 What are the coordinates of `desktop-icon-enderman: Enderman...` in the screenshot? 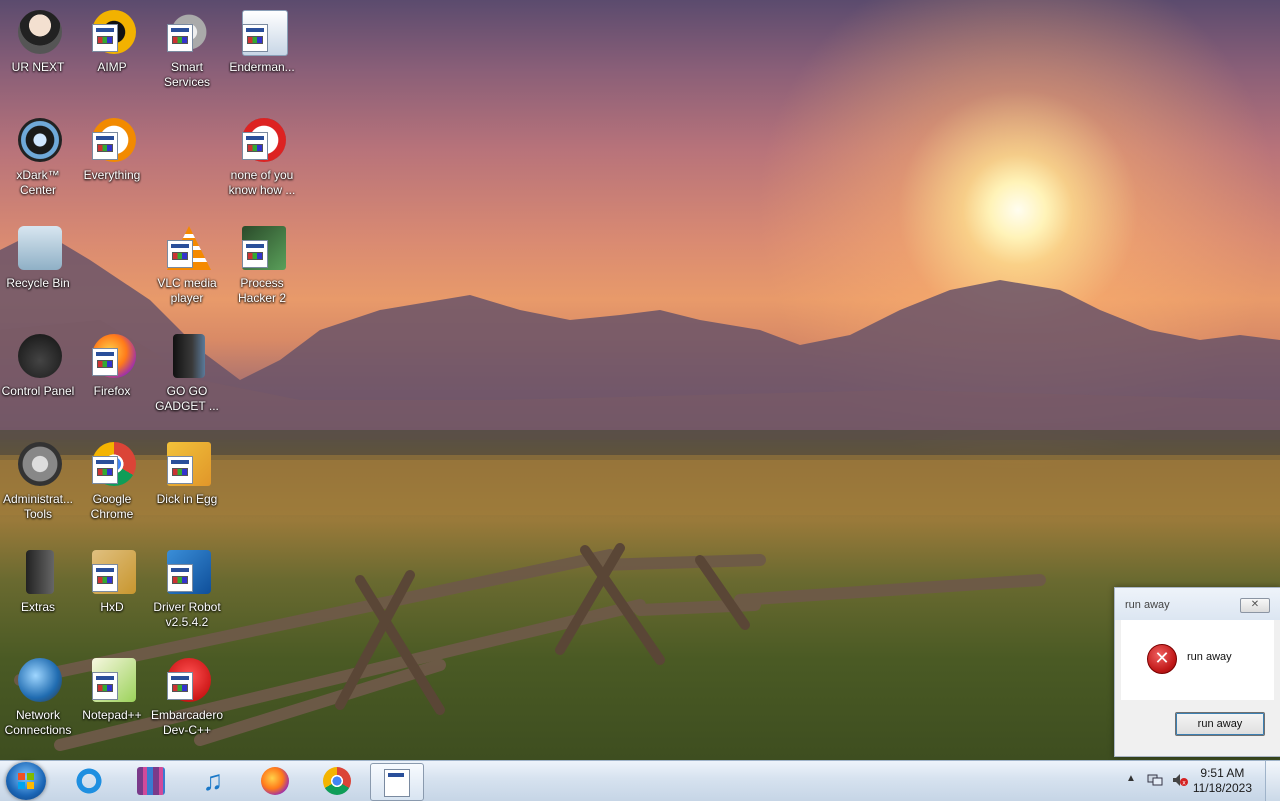 It's located at (262, 41).